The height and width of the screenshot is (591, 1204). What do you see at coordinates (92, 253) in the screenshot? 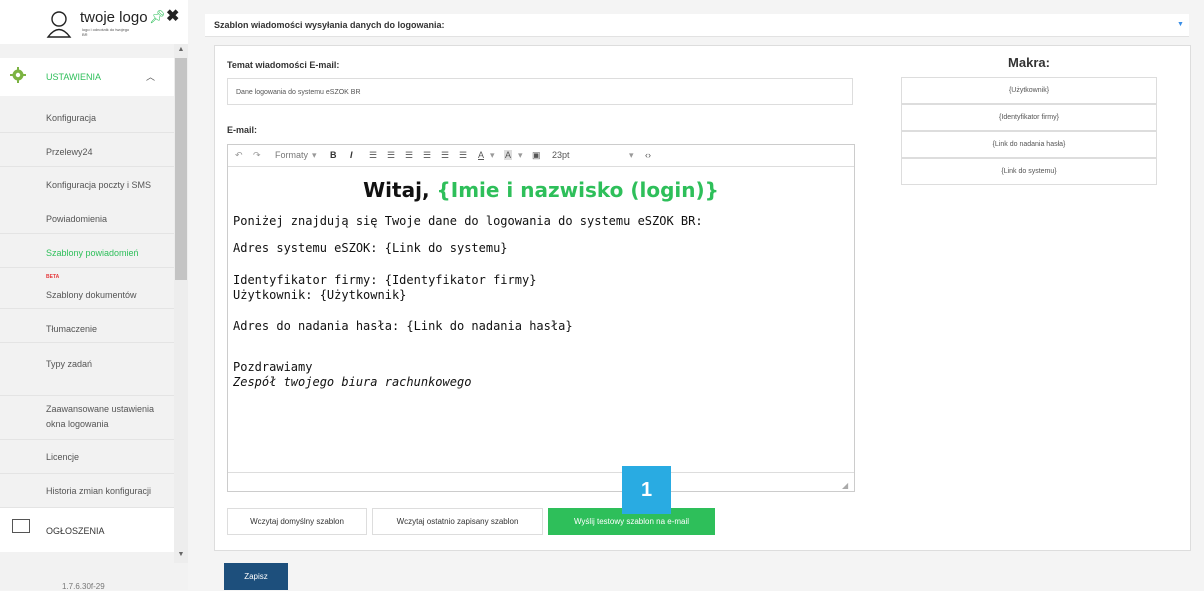
I see `sidebar-item-label: Szablony powiadomień` at bounding box center [92, 253].